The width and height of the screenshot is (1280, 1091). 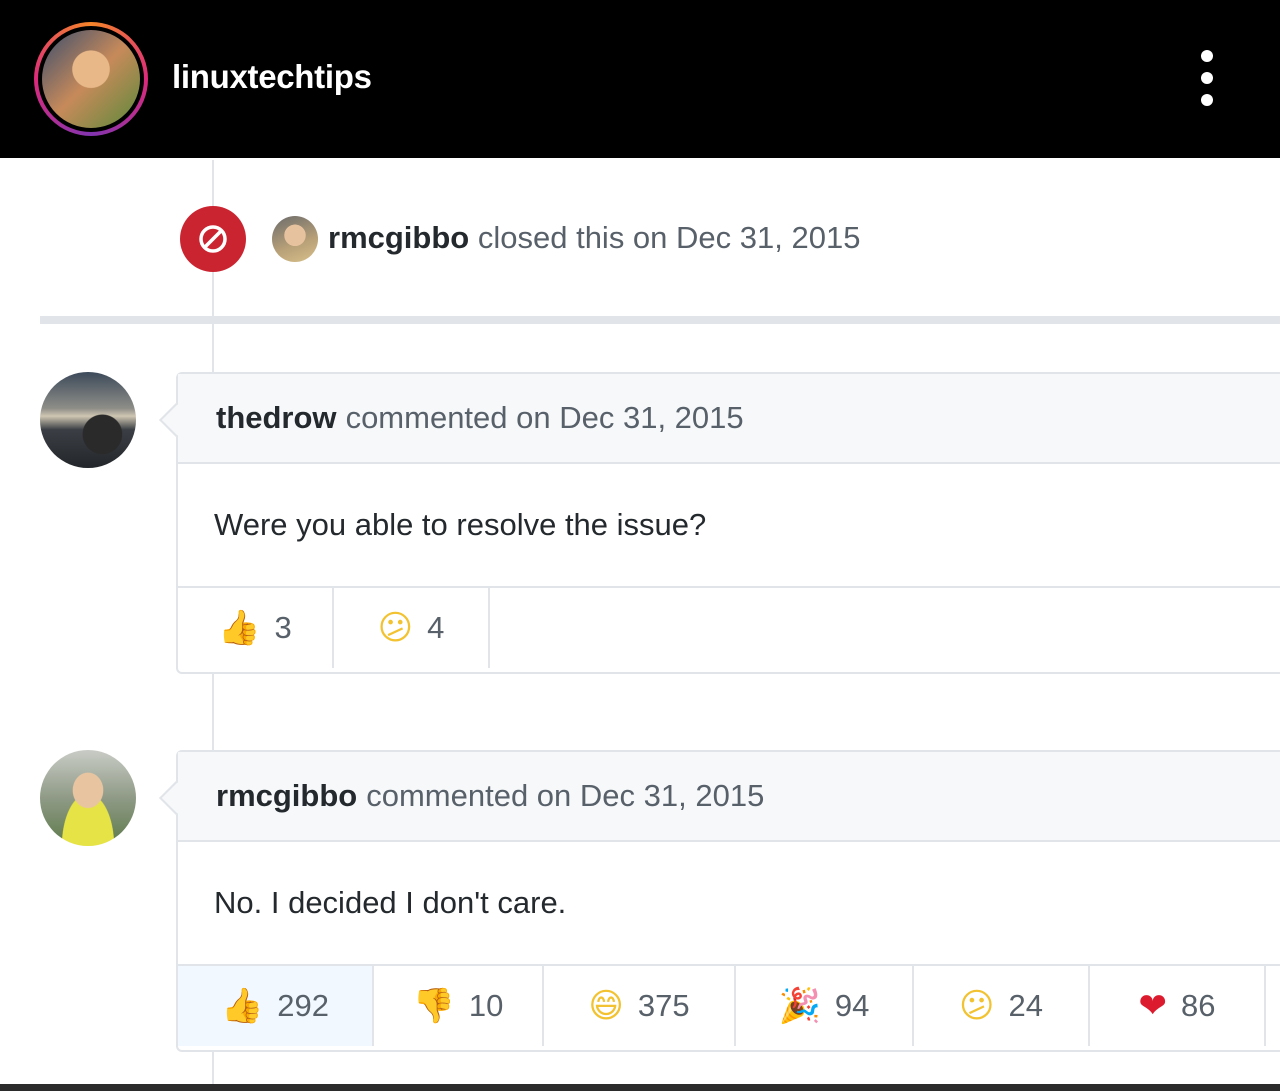 What do you see at coordinates (390, 902) in the screenshot?
I see `comment-body: No. I decided I don't care.` at bounding box center [390, 902].